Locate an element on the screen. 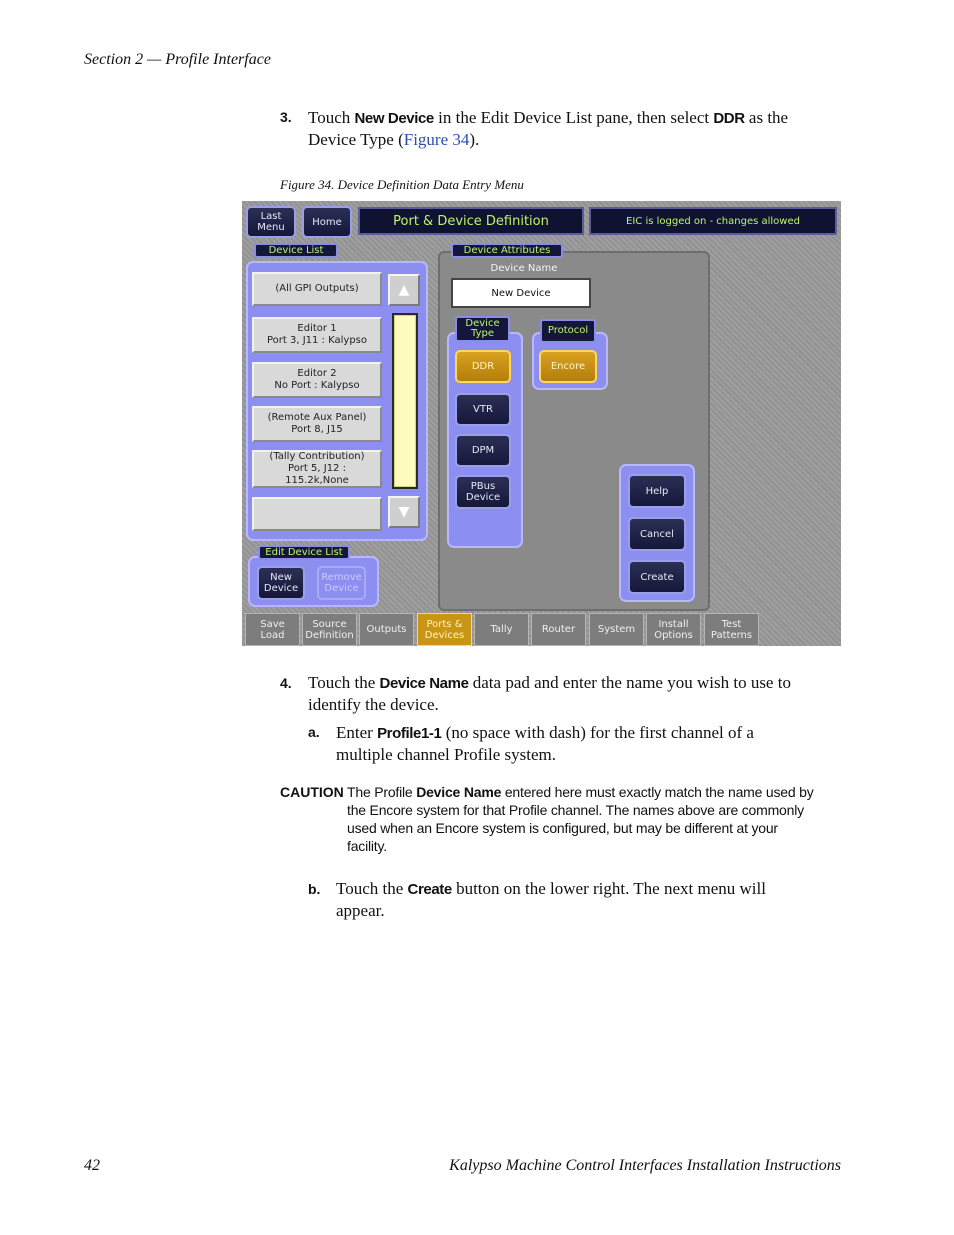  tab-line: Ports & is located at coordinates (444, 624).